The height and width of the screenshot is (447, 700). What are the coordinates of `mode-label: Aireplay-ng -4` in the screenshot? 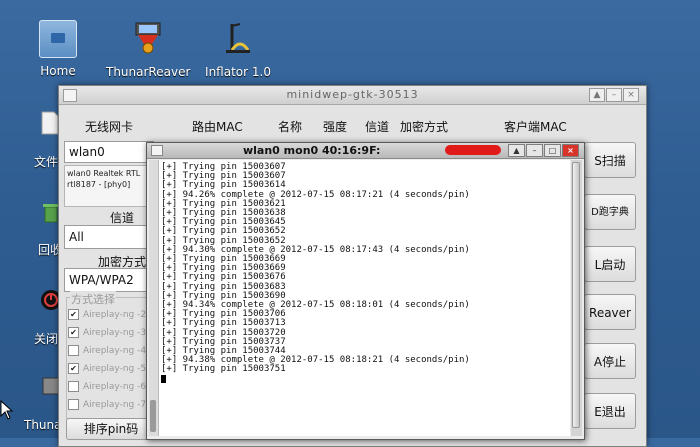 It's located at (115, 351).